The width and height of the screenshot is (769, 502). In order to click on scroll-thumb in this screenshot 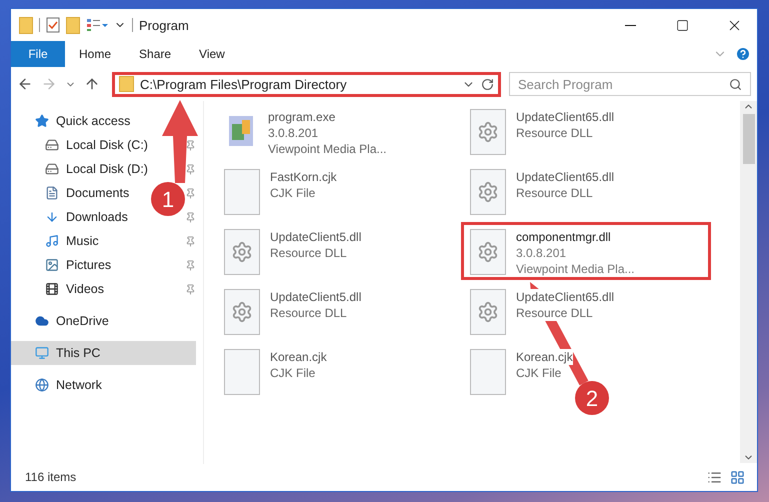, I will do `click(748, 139)`.